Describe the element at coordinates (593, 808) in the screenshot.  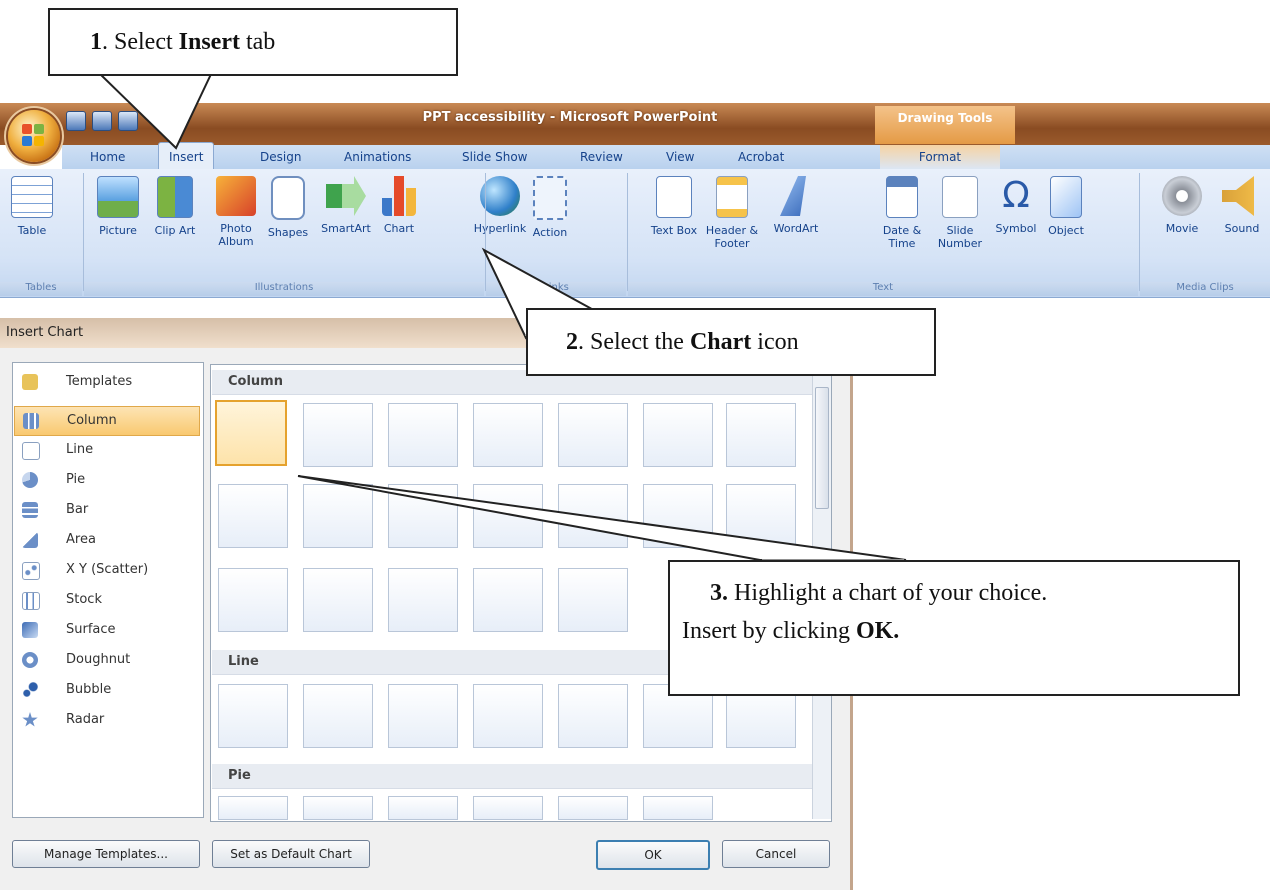
I see `chart-thumb-3d-exploded-pie` at that location.